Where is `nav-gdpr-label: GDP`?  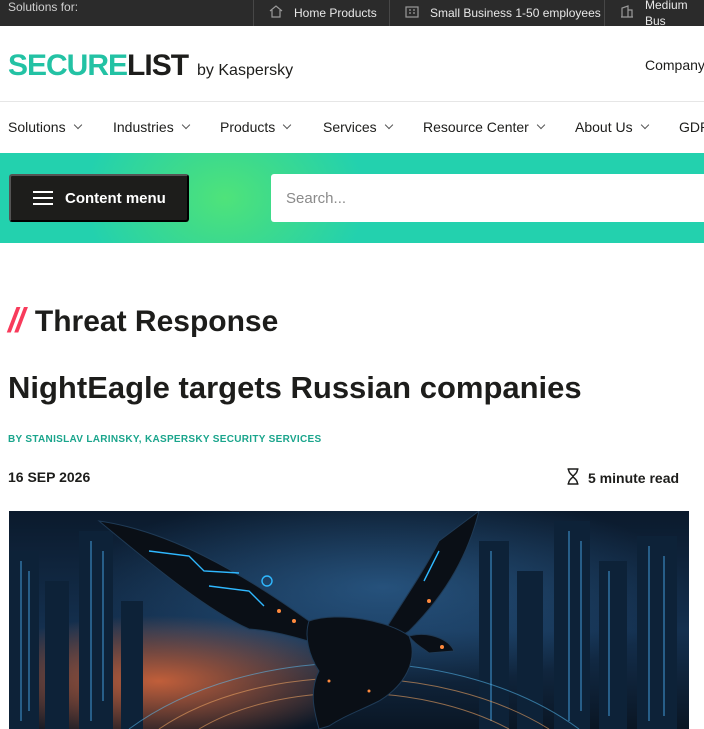 nav-gdpr-label: GDP is located at coordinates (691, 127).